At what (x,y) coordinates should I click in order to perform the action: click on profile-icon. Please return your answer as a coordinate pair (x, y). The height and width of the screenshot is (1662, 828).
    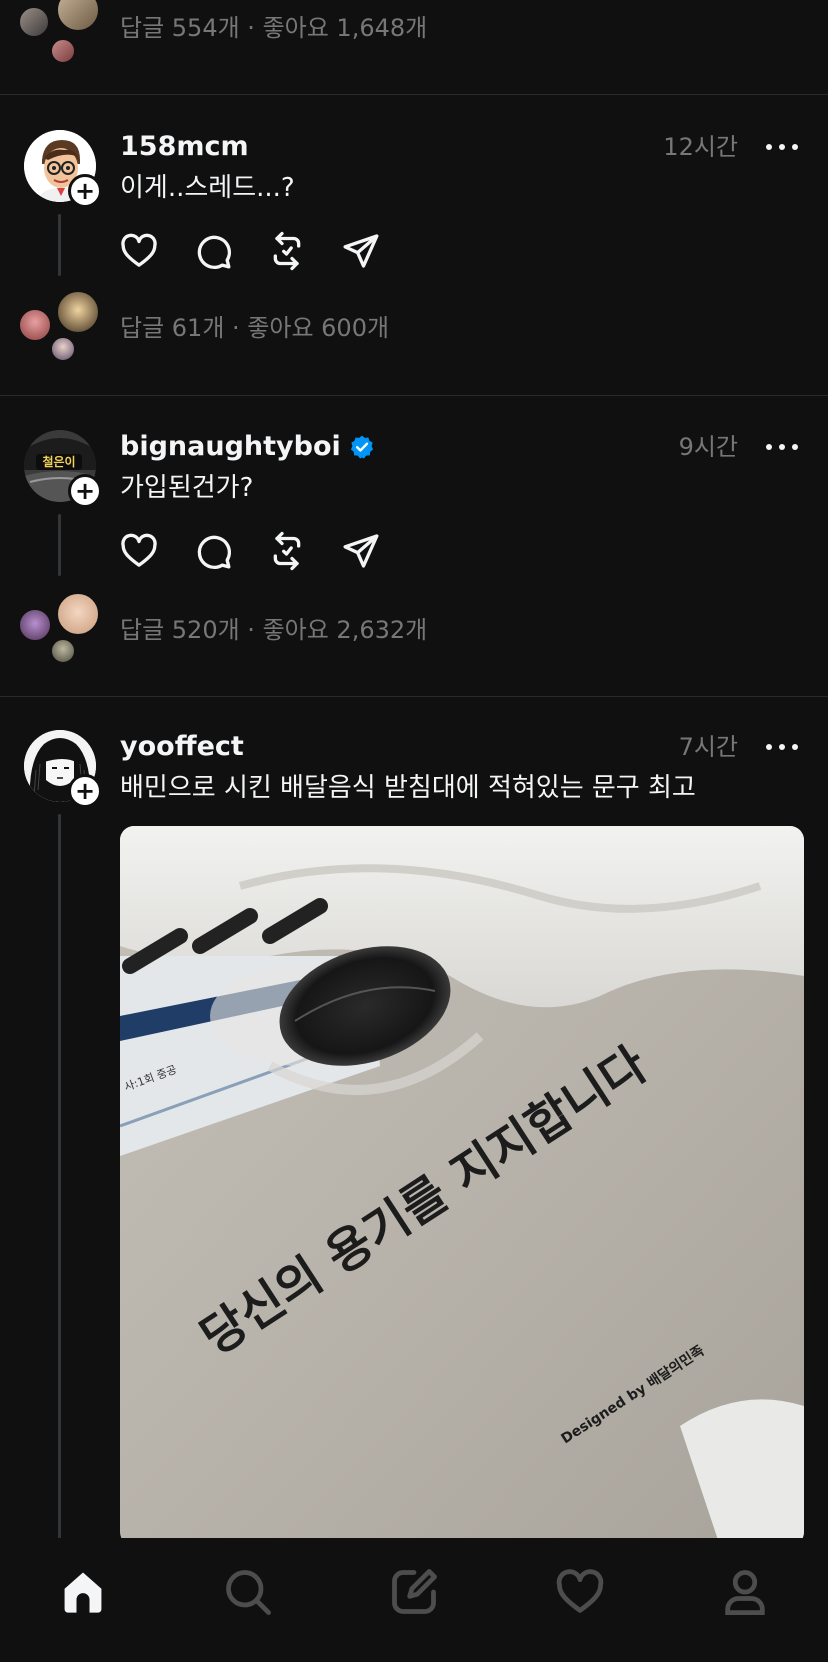
    Looking at the image, I should click on (745, 1592).